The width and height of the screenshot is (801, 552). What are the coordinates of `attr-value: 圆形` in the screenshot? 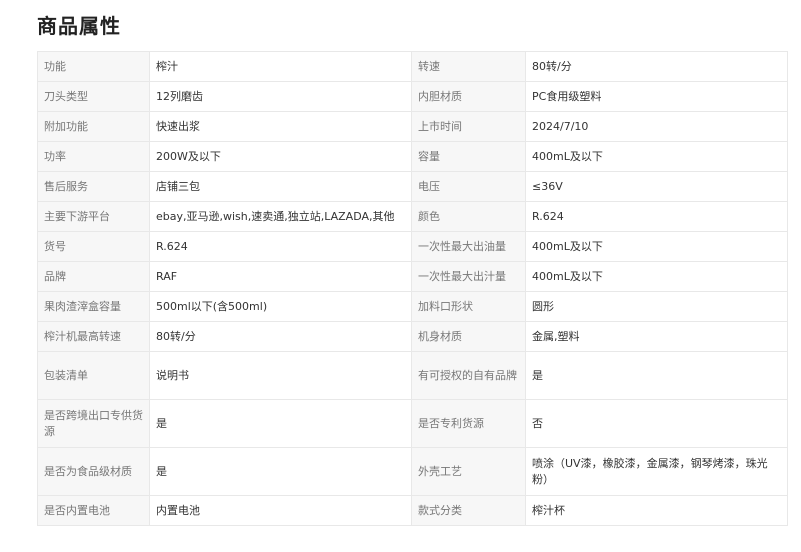 It's located at (656, 306).